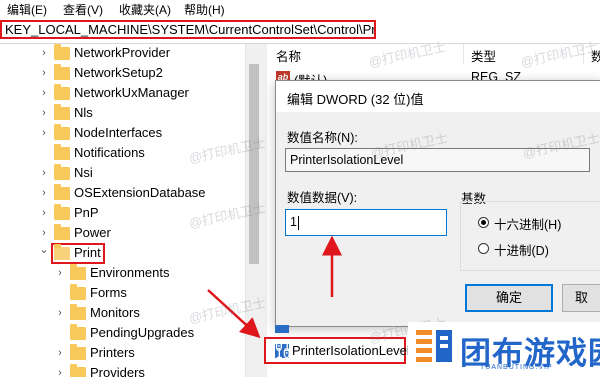  I want to click on logo-subtext: TUANBUTING.VIP, so click(516, 367).